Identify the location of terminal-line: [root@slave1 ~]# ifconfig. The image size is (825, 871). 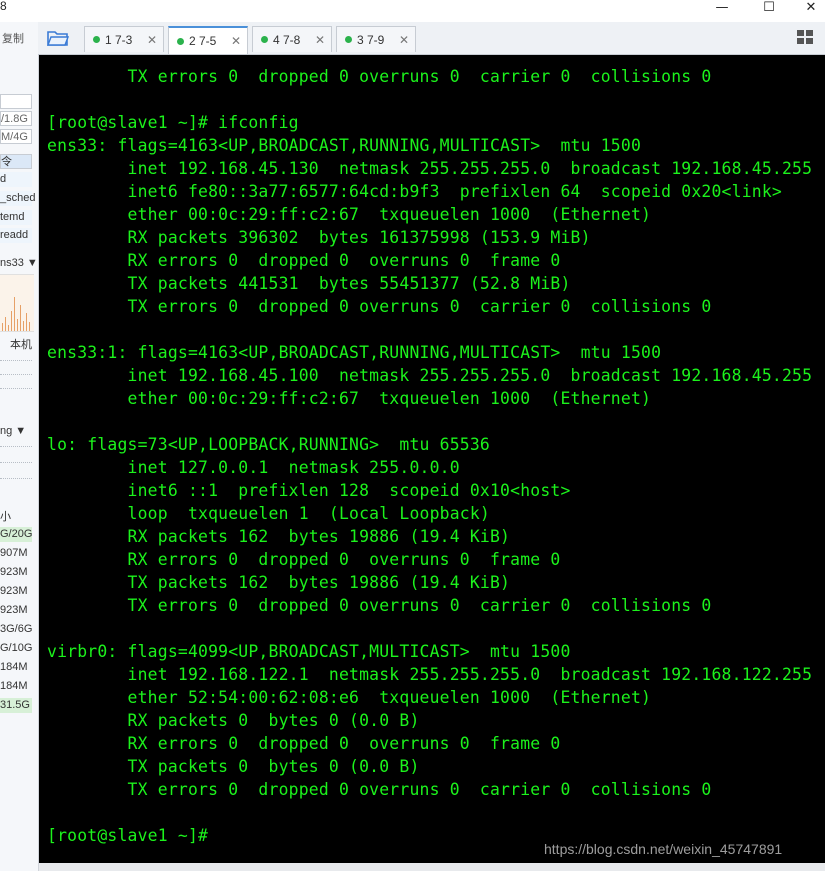
(173, 122).